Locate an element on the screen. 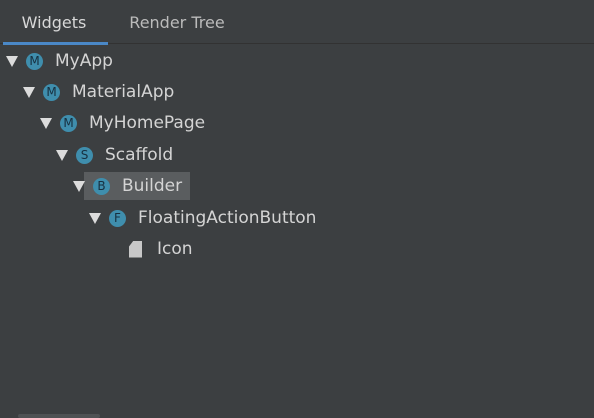 This screenshot has height=418, width=594. tab-bar: Widgets Render Tree is located at coordinates (297, 22).